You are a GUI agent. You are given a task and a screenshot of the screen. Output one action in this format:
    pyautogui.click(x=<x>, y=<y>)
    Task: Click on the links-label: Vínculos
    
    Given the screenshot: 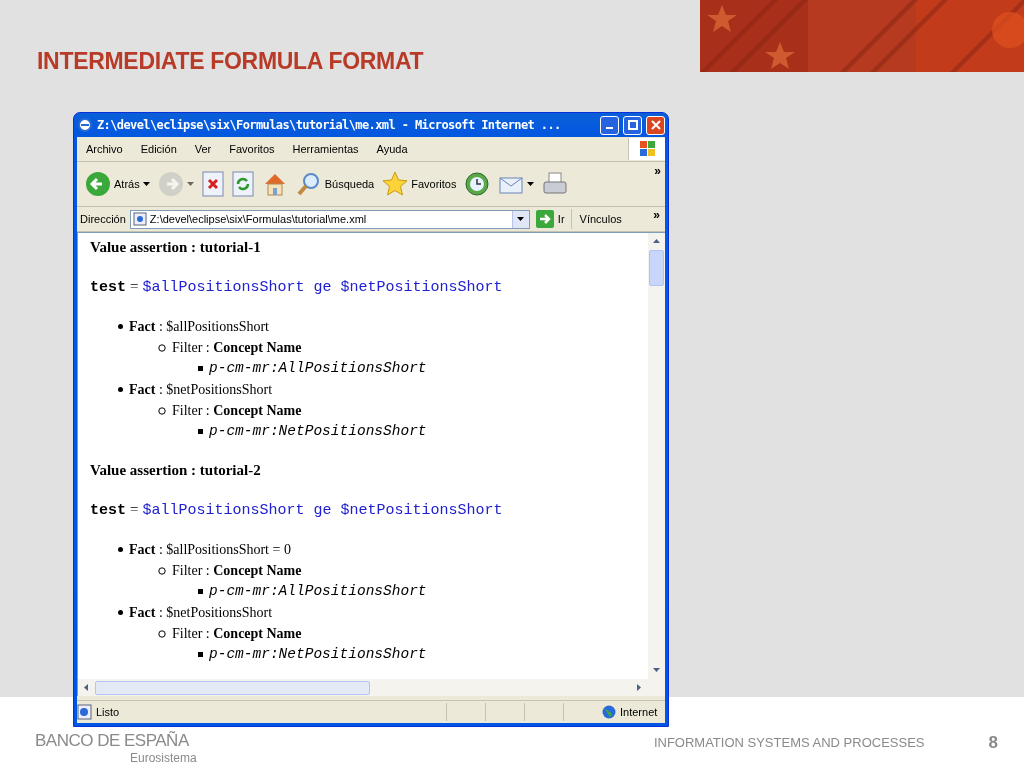 What is the action you would take?
    pyautogui.click(x=600, y=219)
    